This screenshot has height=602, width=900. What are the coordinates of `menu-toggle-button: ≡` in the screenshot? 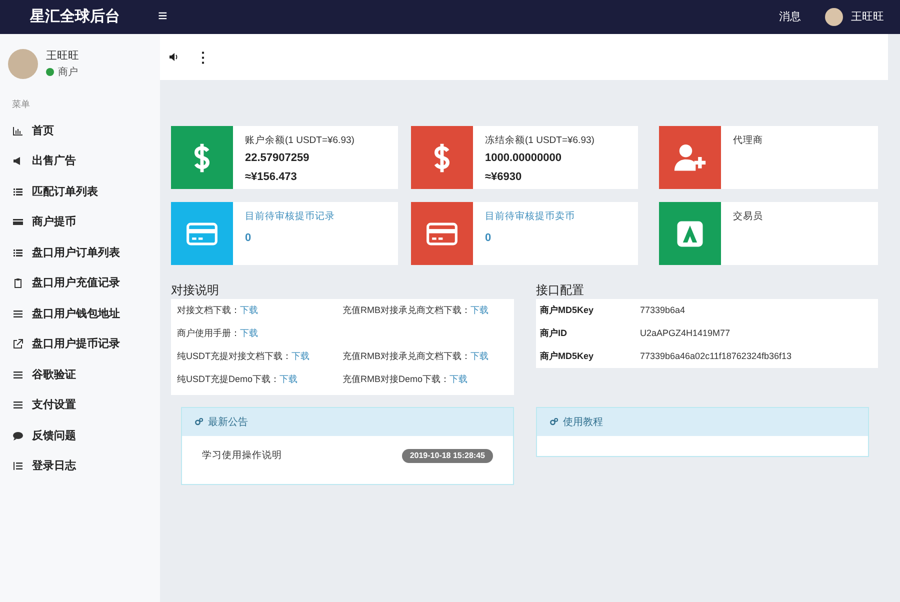 It's located at (163, 17).